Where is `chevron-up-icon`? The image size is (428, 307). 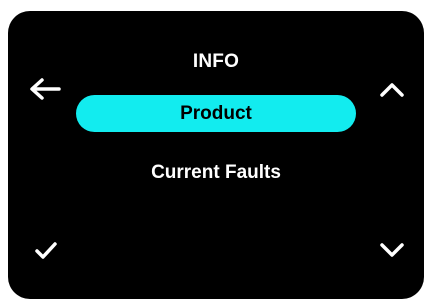
chevron-up-icon is located at coordinates (392, 90).